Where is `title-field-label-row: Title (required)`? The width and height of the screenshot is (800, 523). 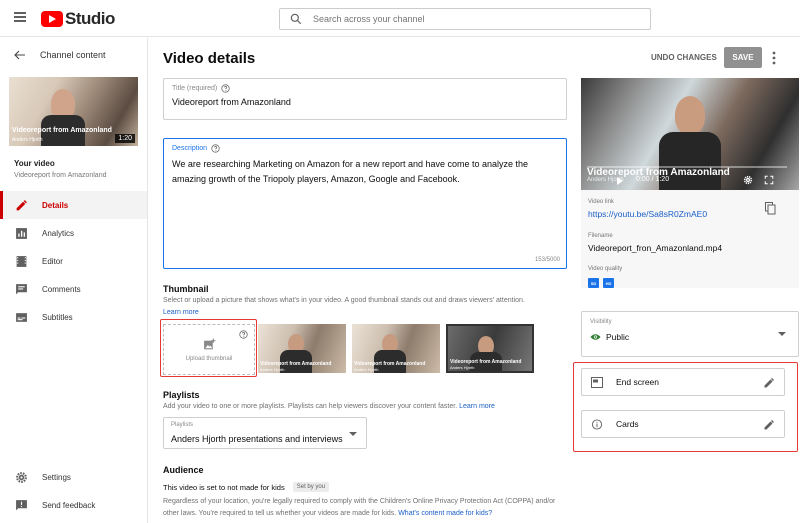
title-field-label-row: Title (required) is located at coordinates (201, 88).